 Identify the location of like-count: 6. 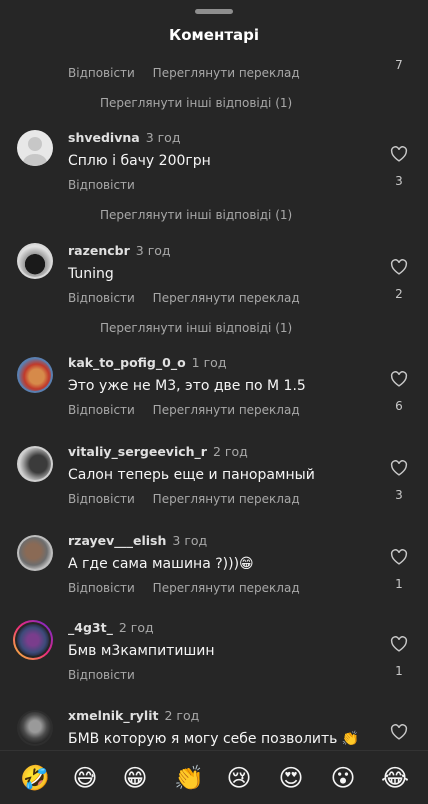
(399, 406).